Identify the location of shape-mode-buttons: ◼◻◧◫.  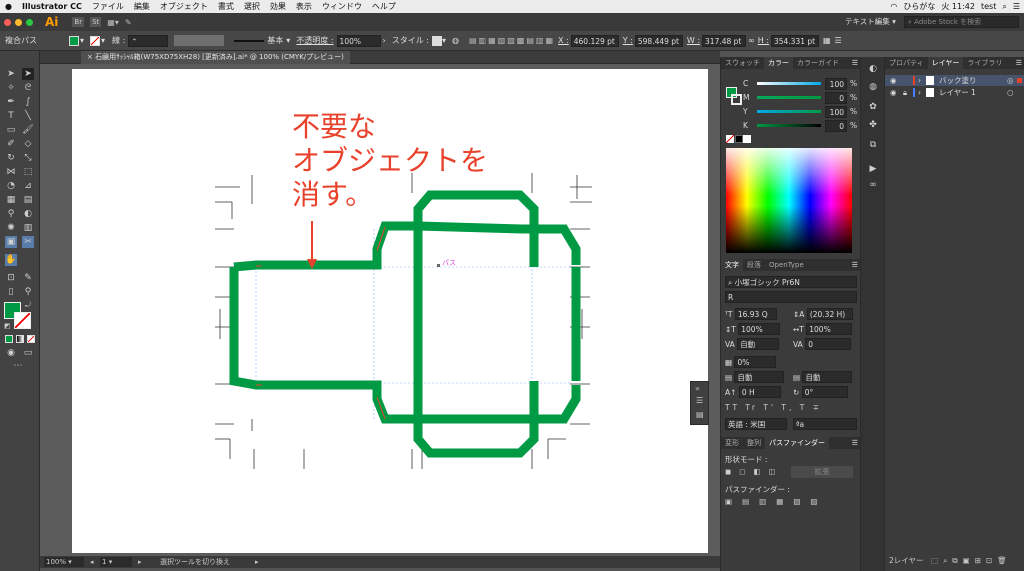
(754, 471).